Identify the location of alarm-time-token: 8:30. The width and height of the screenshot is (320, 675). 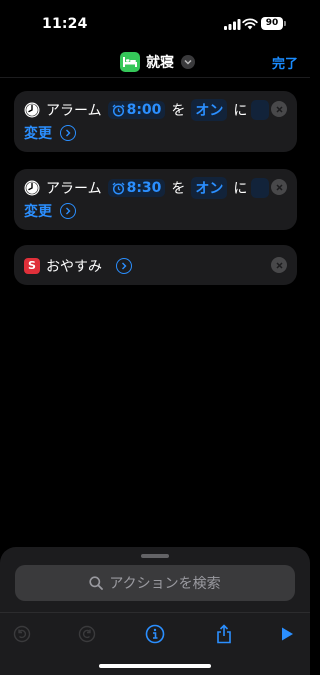
(136, 188).